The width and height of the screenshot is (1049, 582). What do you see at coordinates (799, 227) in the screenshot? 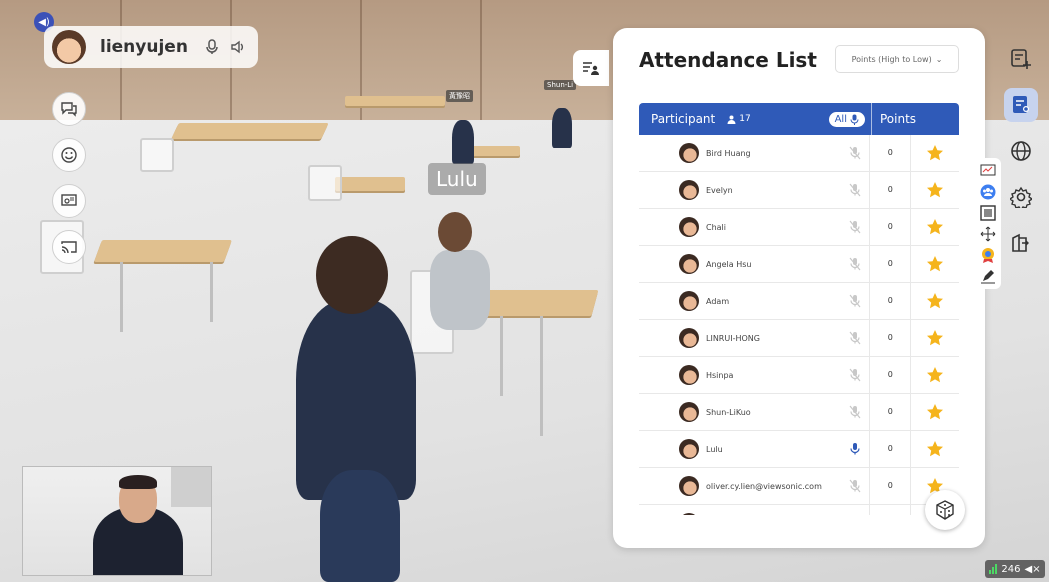
I see `table-row: Chali 0` at bounding box center [799, 227].